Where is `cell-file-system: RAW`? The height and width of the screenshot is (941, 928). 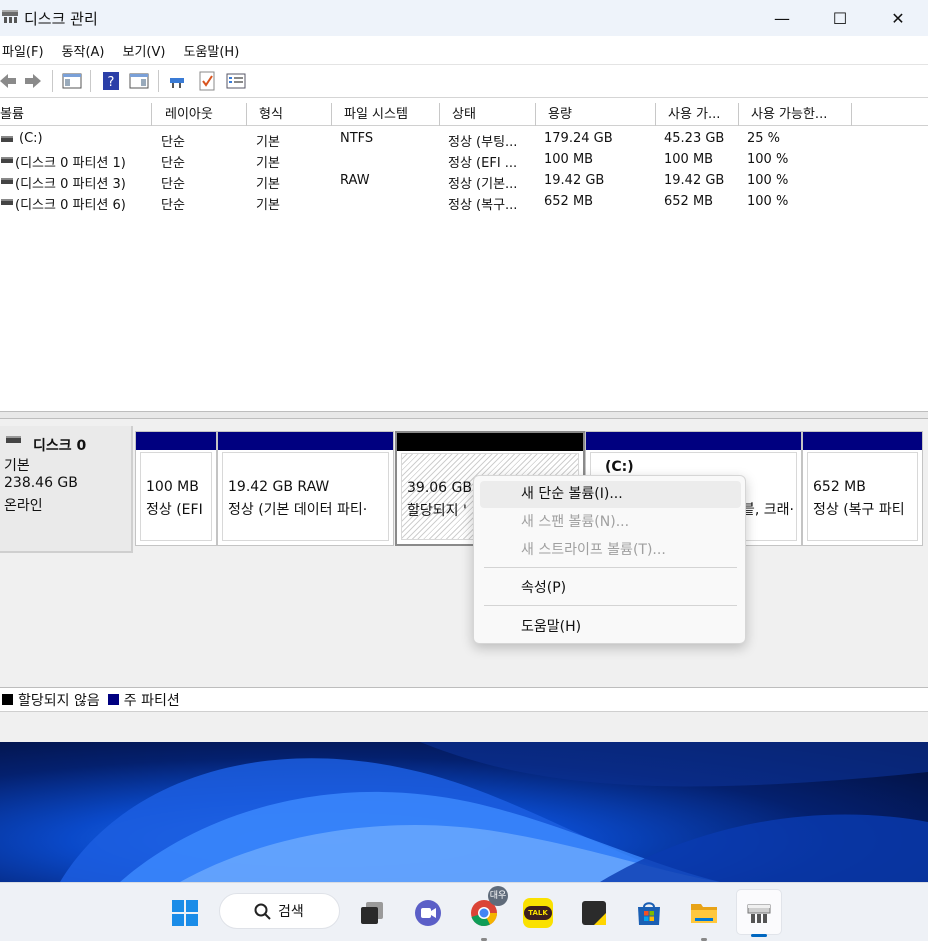
cell-file-system: RAW is located at coordinates (355, 180).